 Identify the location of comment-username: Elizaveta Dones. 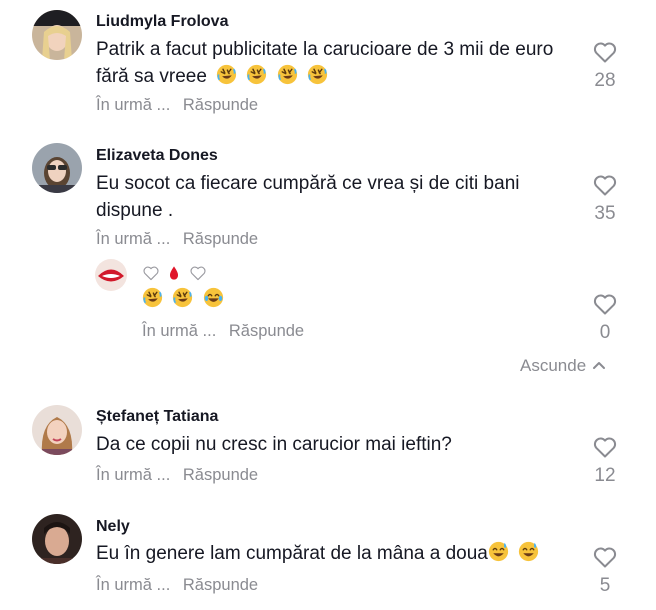
(157, 156).